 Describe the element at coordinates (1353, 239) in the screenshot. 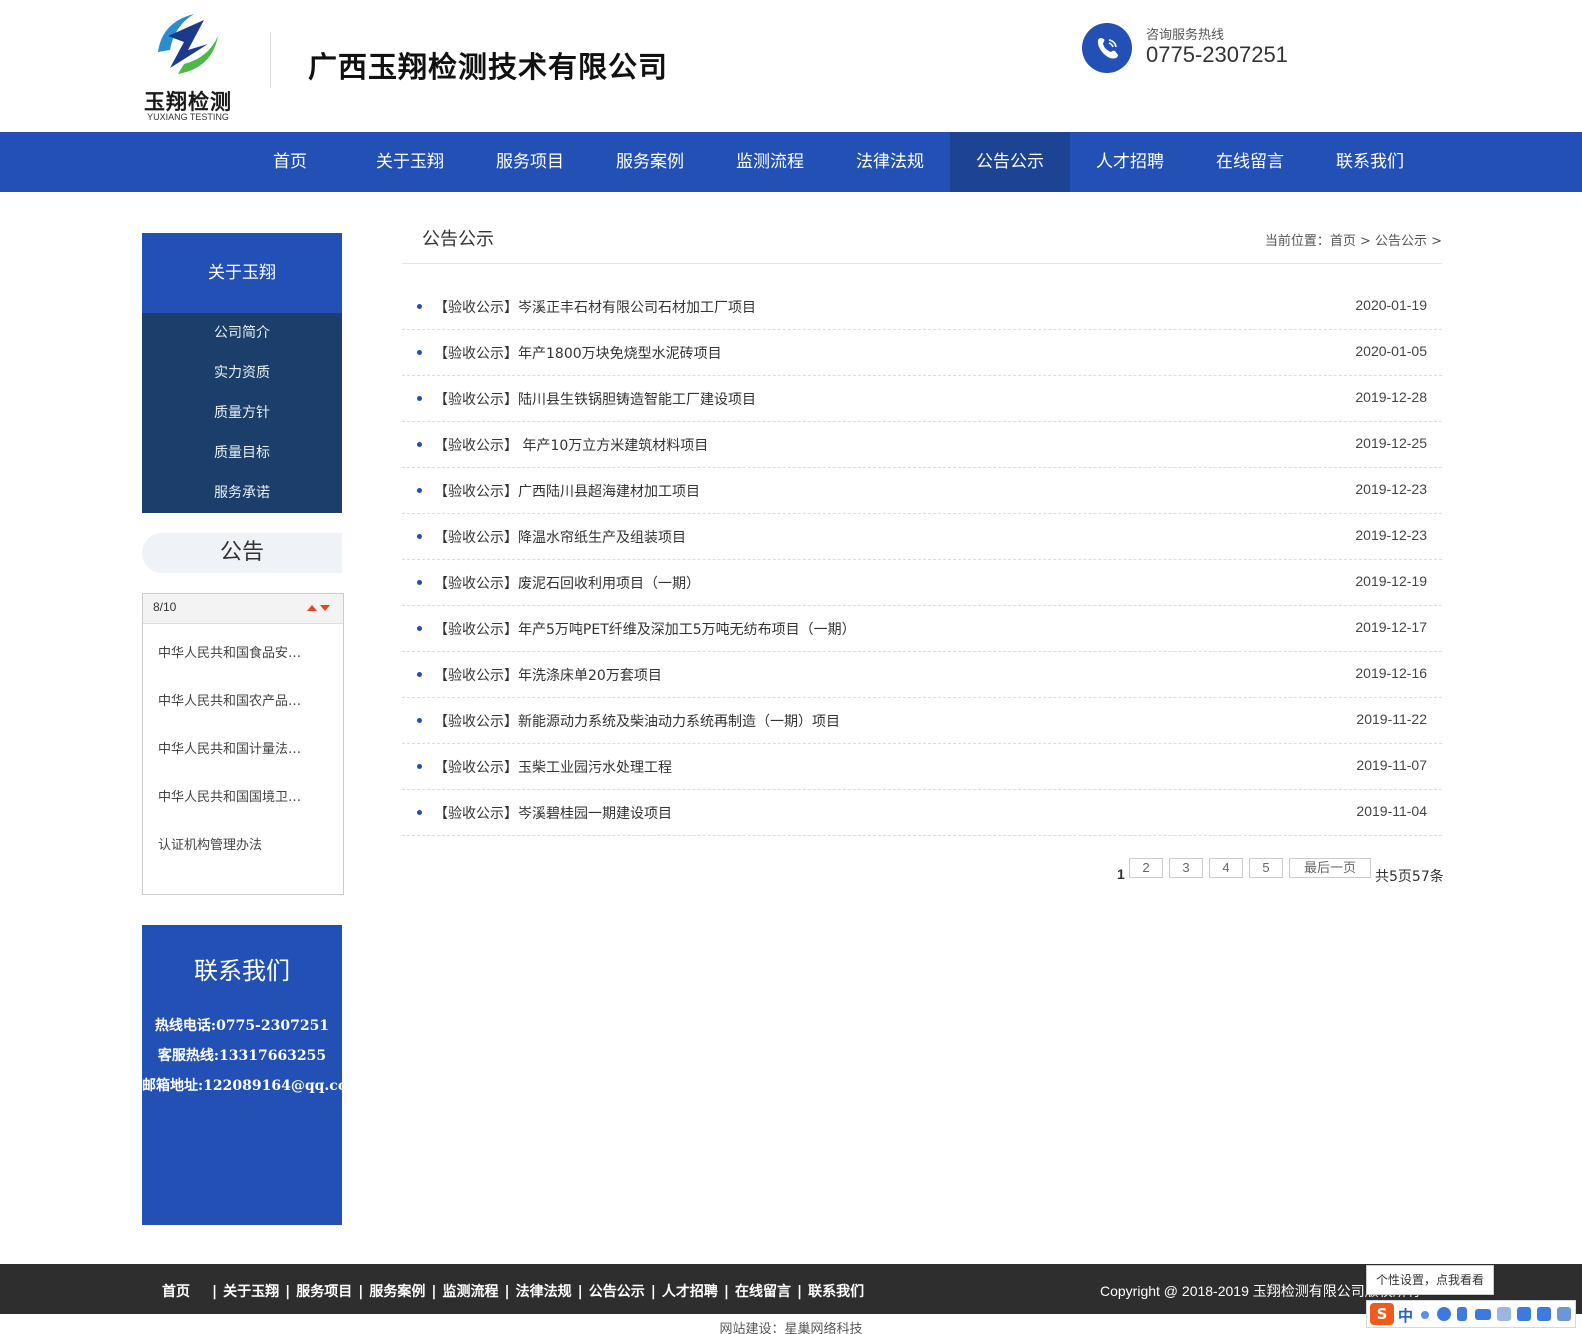

I see `breadcrumb: 当前位置：首页 > 公告公示 >` at that location.